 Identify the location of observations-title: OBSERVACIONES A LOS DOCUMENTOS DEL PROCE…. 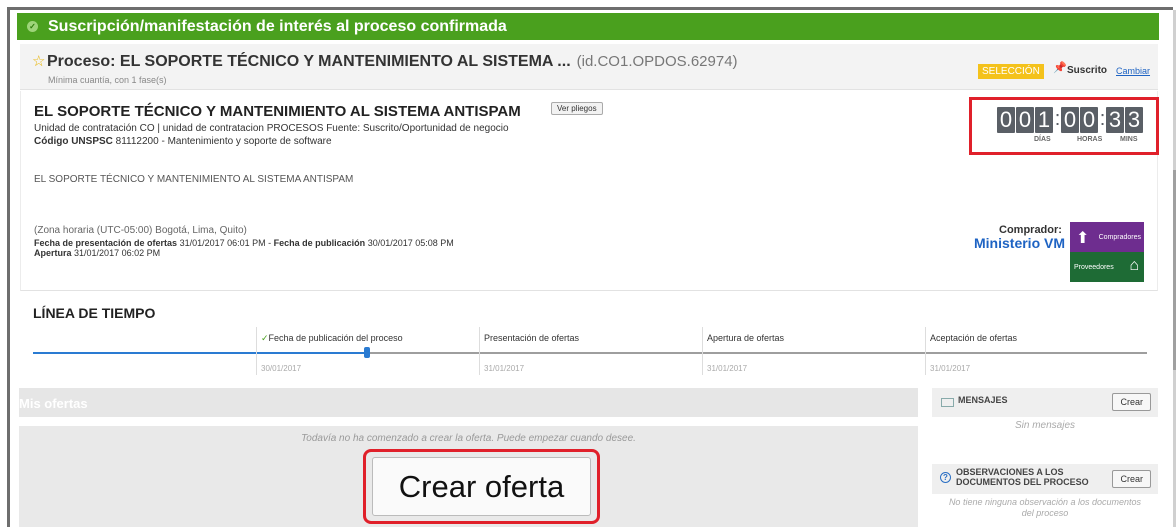
(1022, 477).